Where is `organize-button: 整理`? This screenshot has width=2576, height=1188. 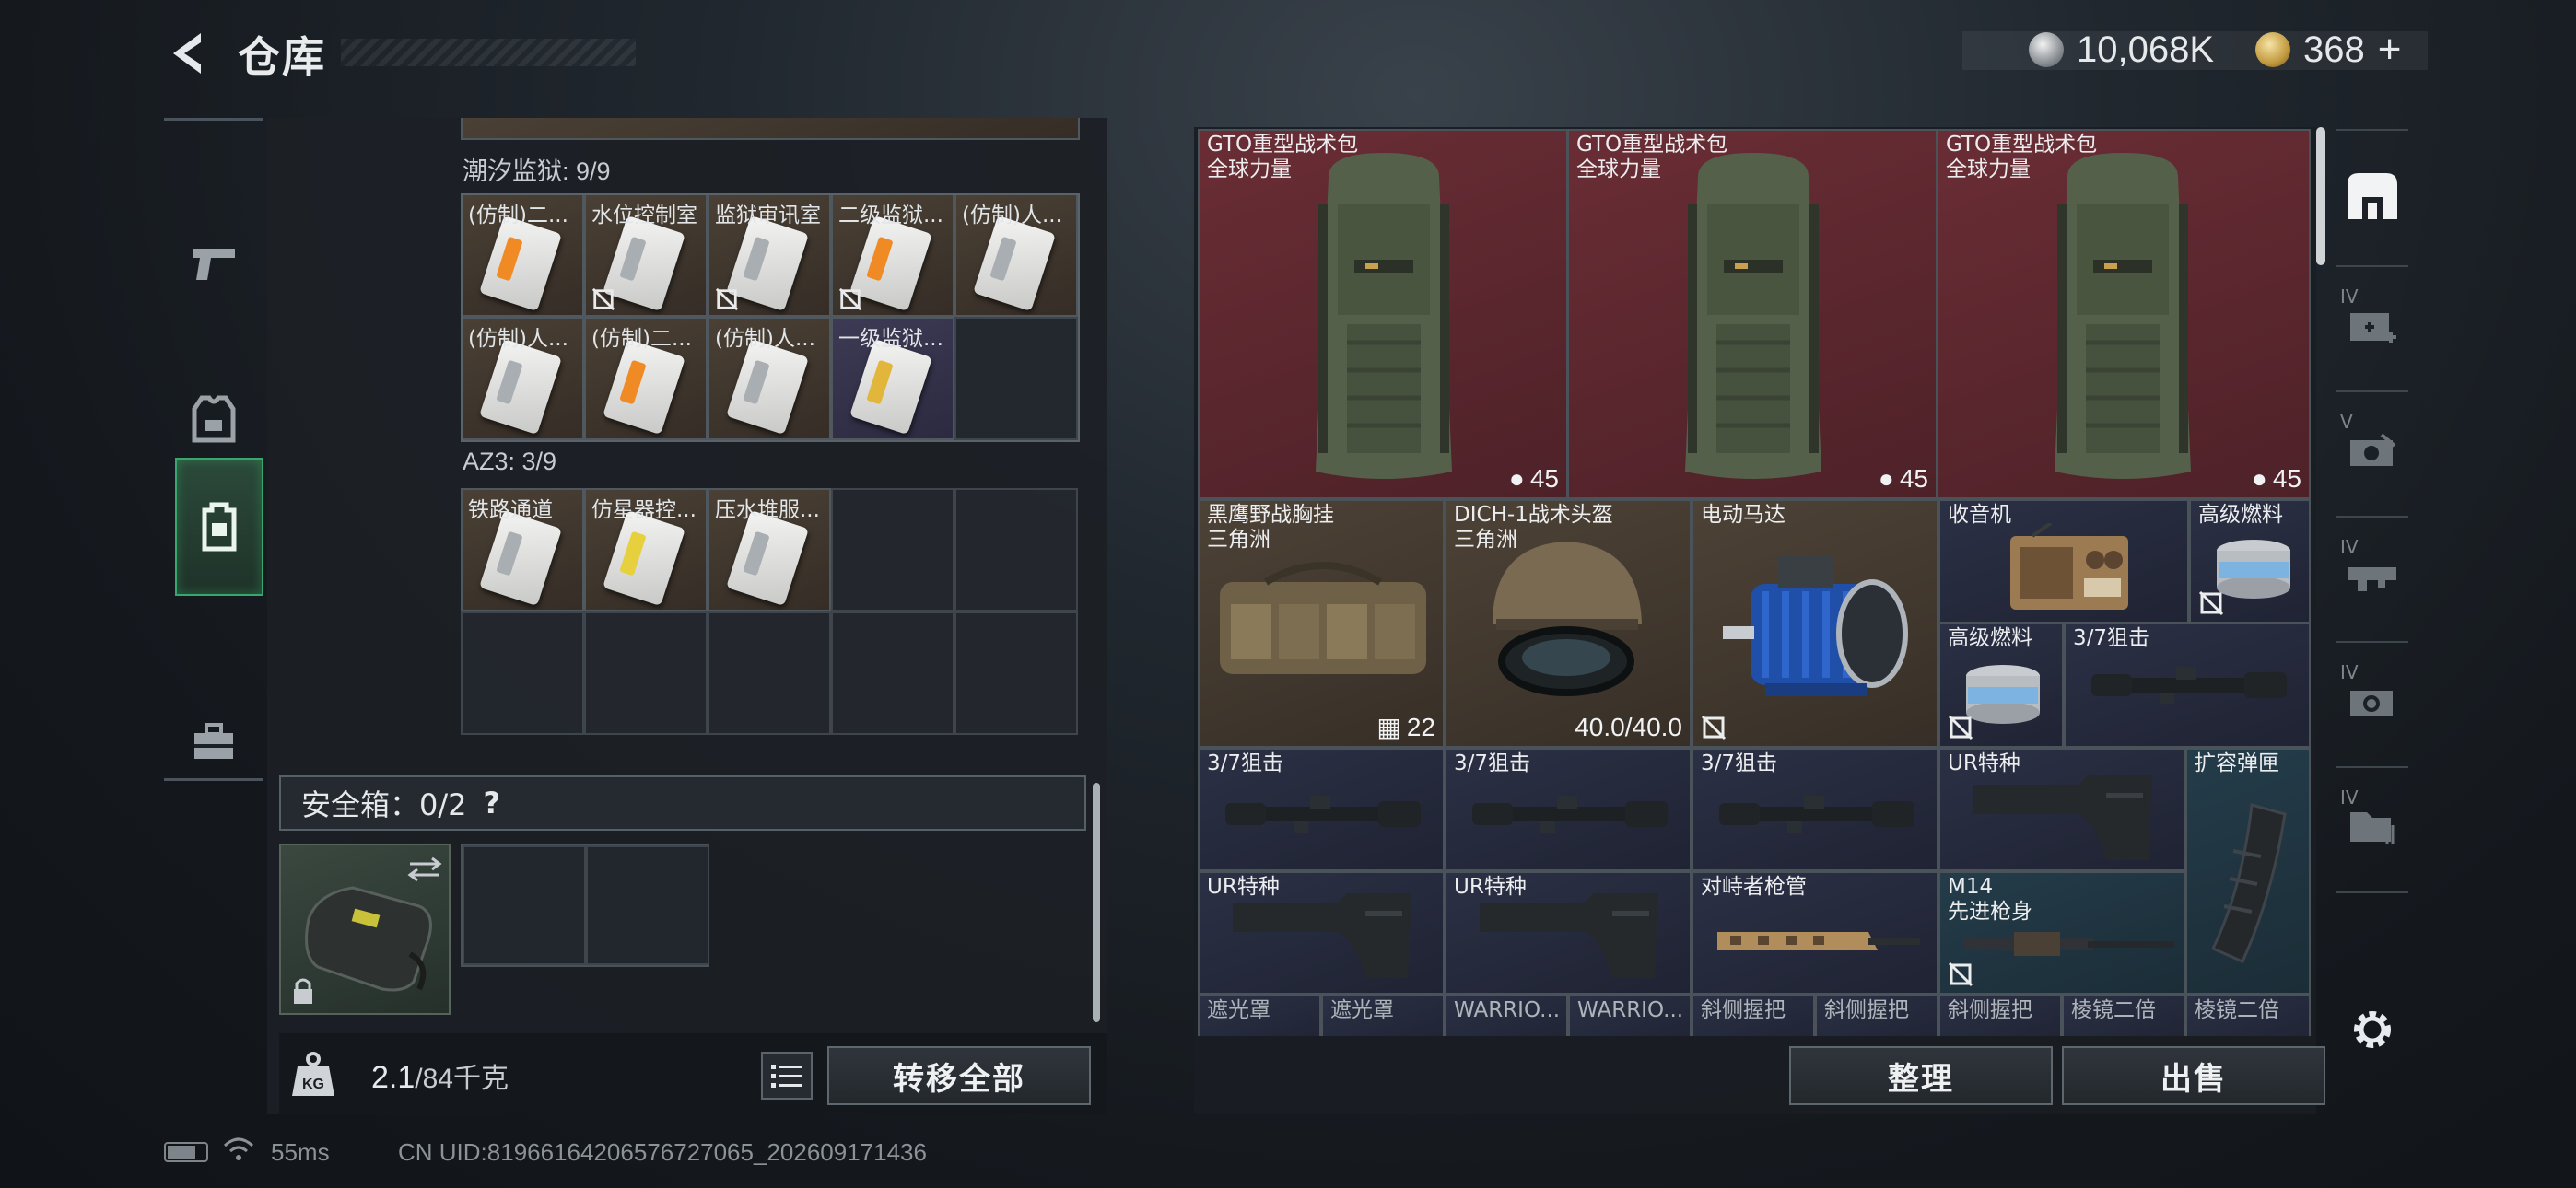
organize-button: 整理 is located at coordinates (1921, 1075).